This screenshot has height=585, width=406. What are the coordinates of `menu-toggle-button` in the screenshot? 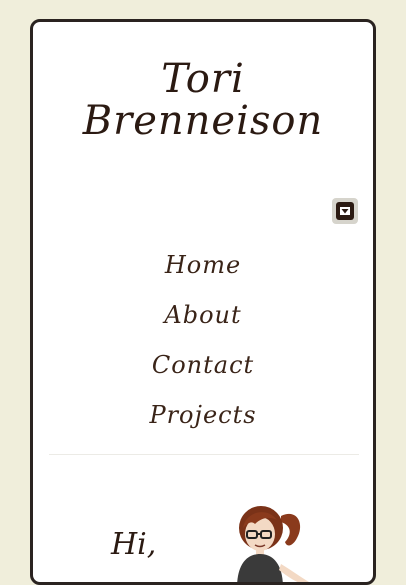 It's located at (345, 211).